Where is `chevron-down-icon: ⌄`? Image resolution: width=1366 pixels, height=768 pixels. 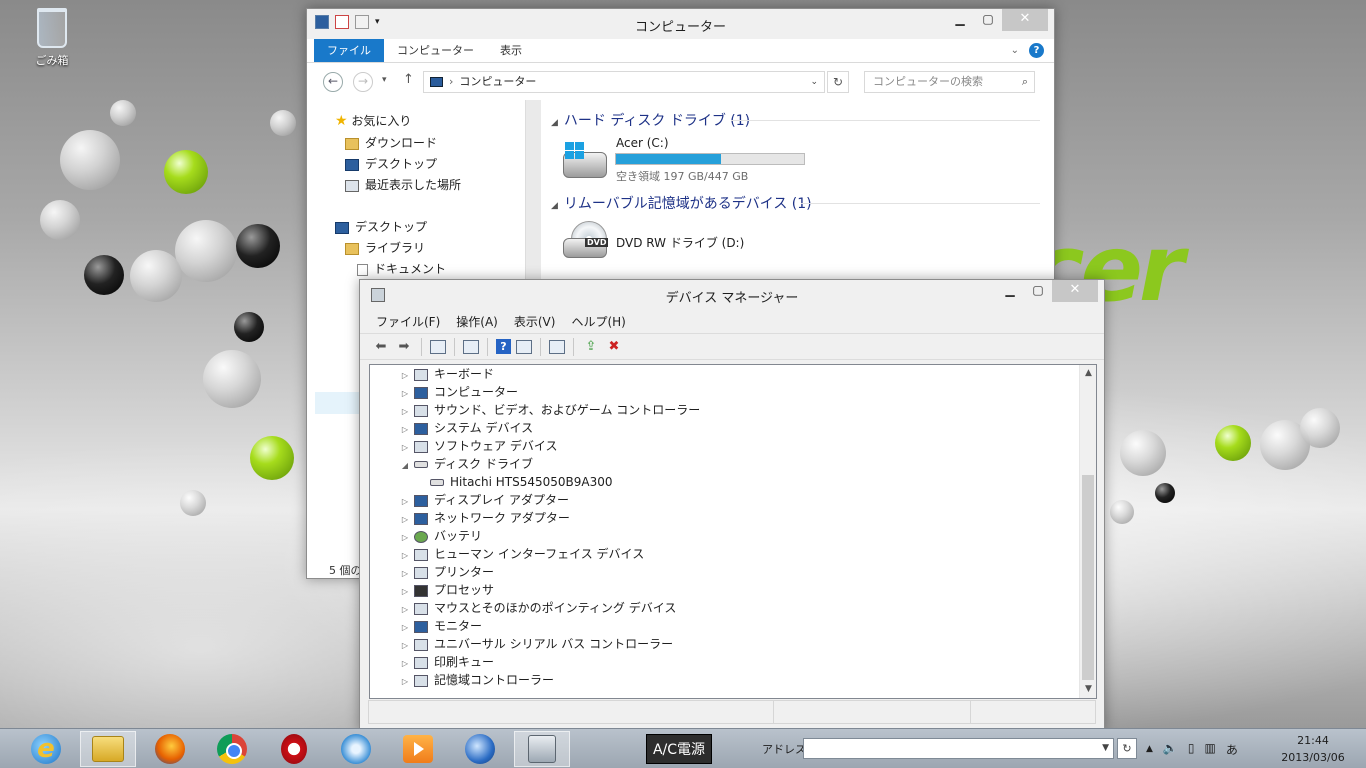
chevron-down-icon: ⌄ is located at coordinates (814, 82).